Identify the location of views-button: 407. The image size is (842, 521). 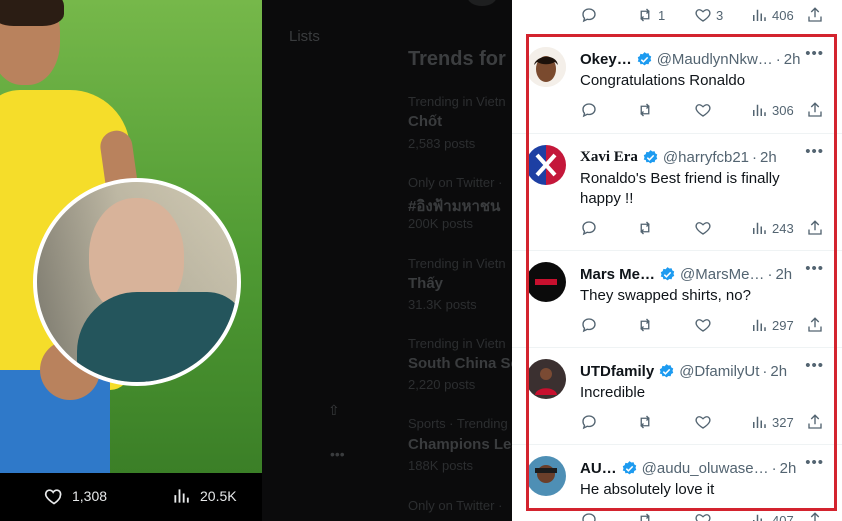
(772, 516).